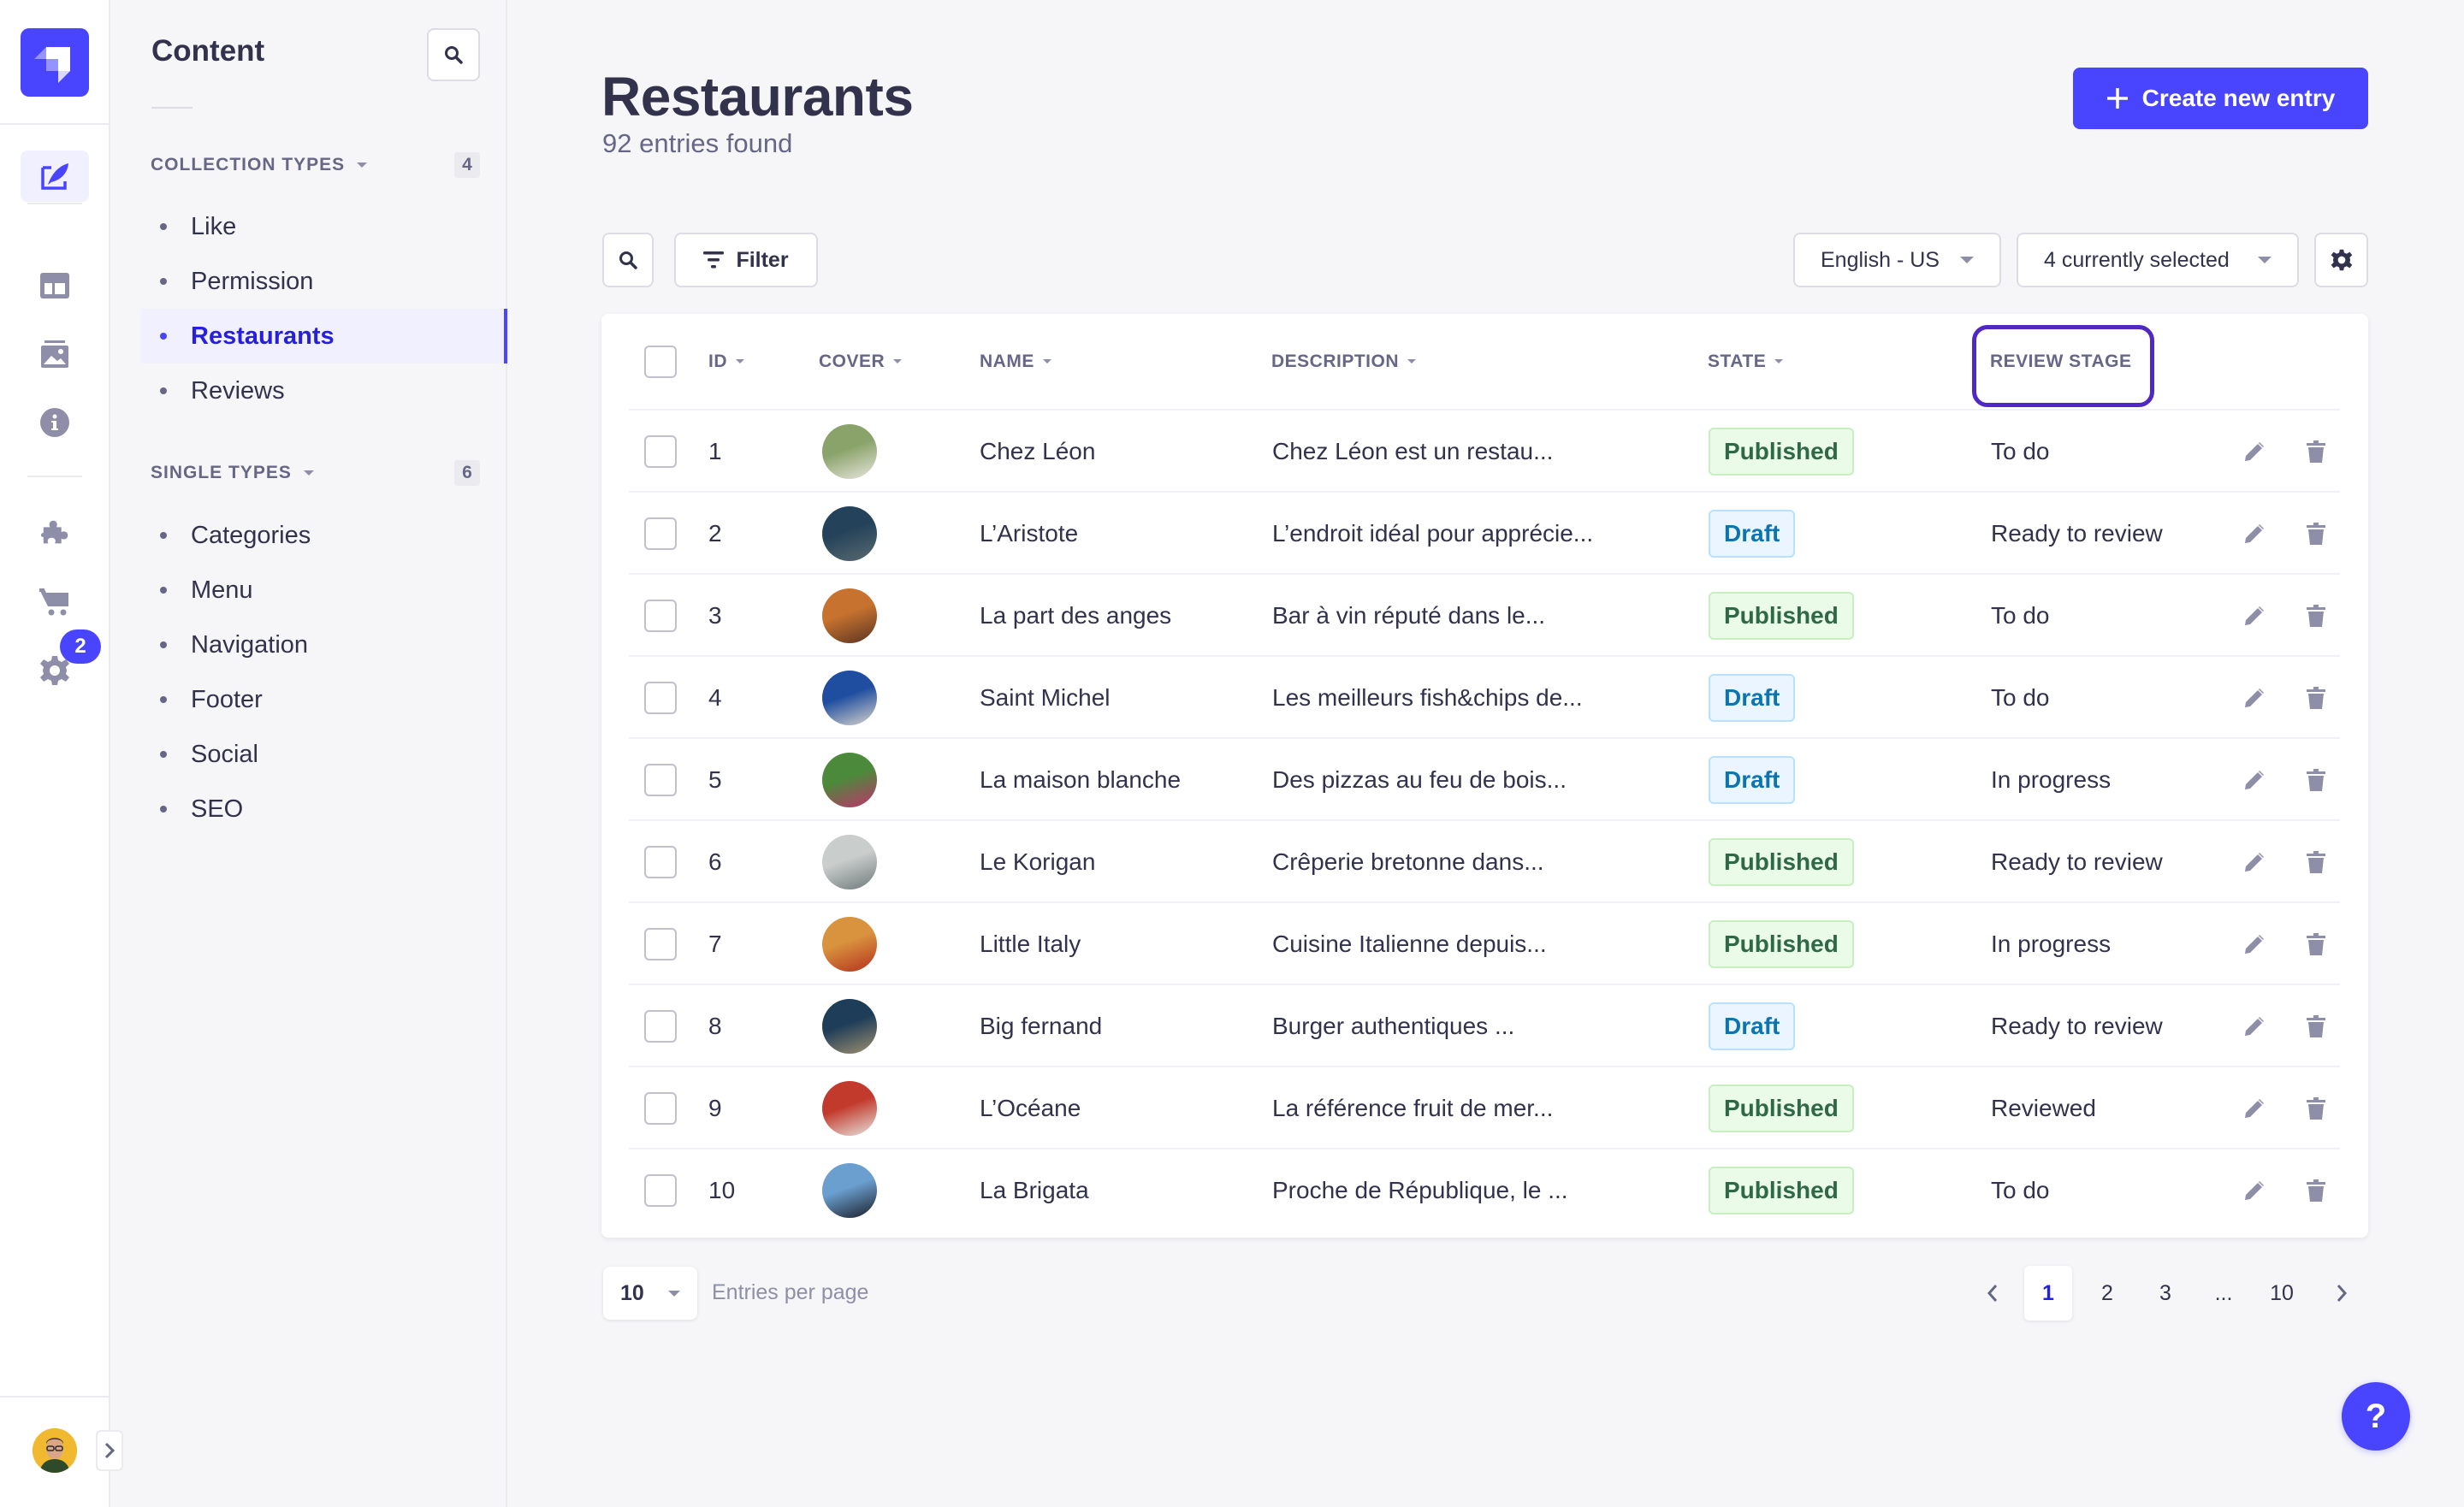  Describe the element at coordinates (746, 260) in the screenshot. I see `filter-button: Filter` at that location.